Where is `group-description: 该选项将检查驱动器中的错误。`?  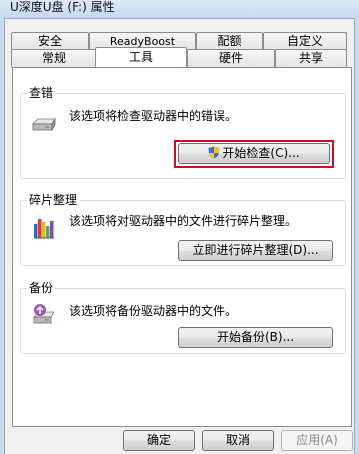 group-description: 该选项将检查驱动器中的错误。 is located at coordinates (153, 116).